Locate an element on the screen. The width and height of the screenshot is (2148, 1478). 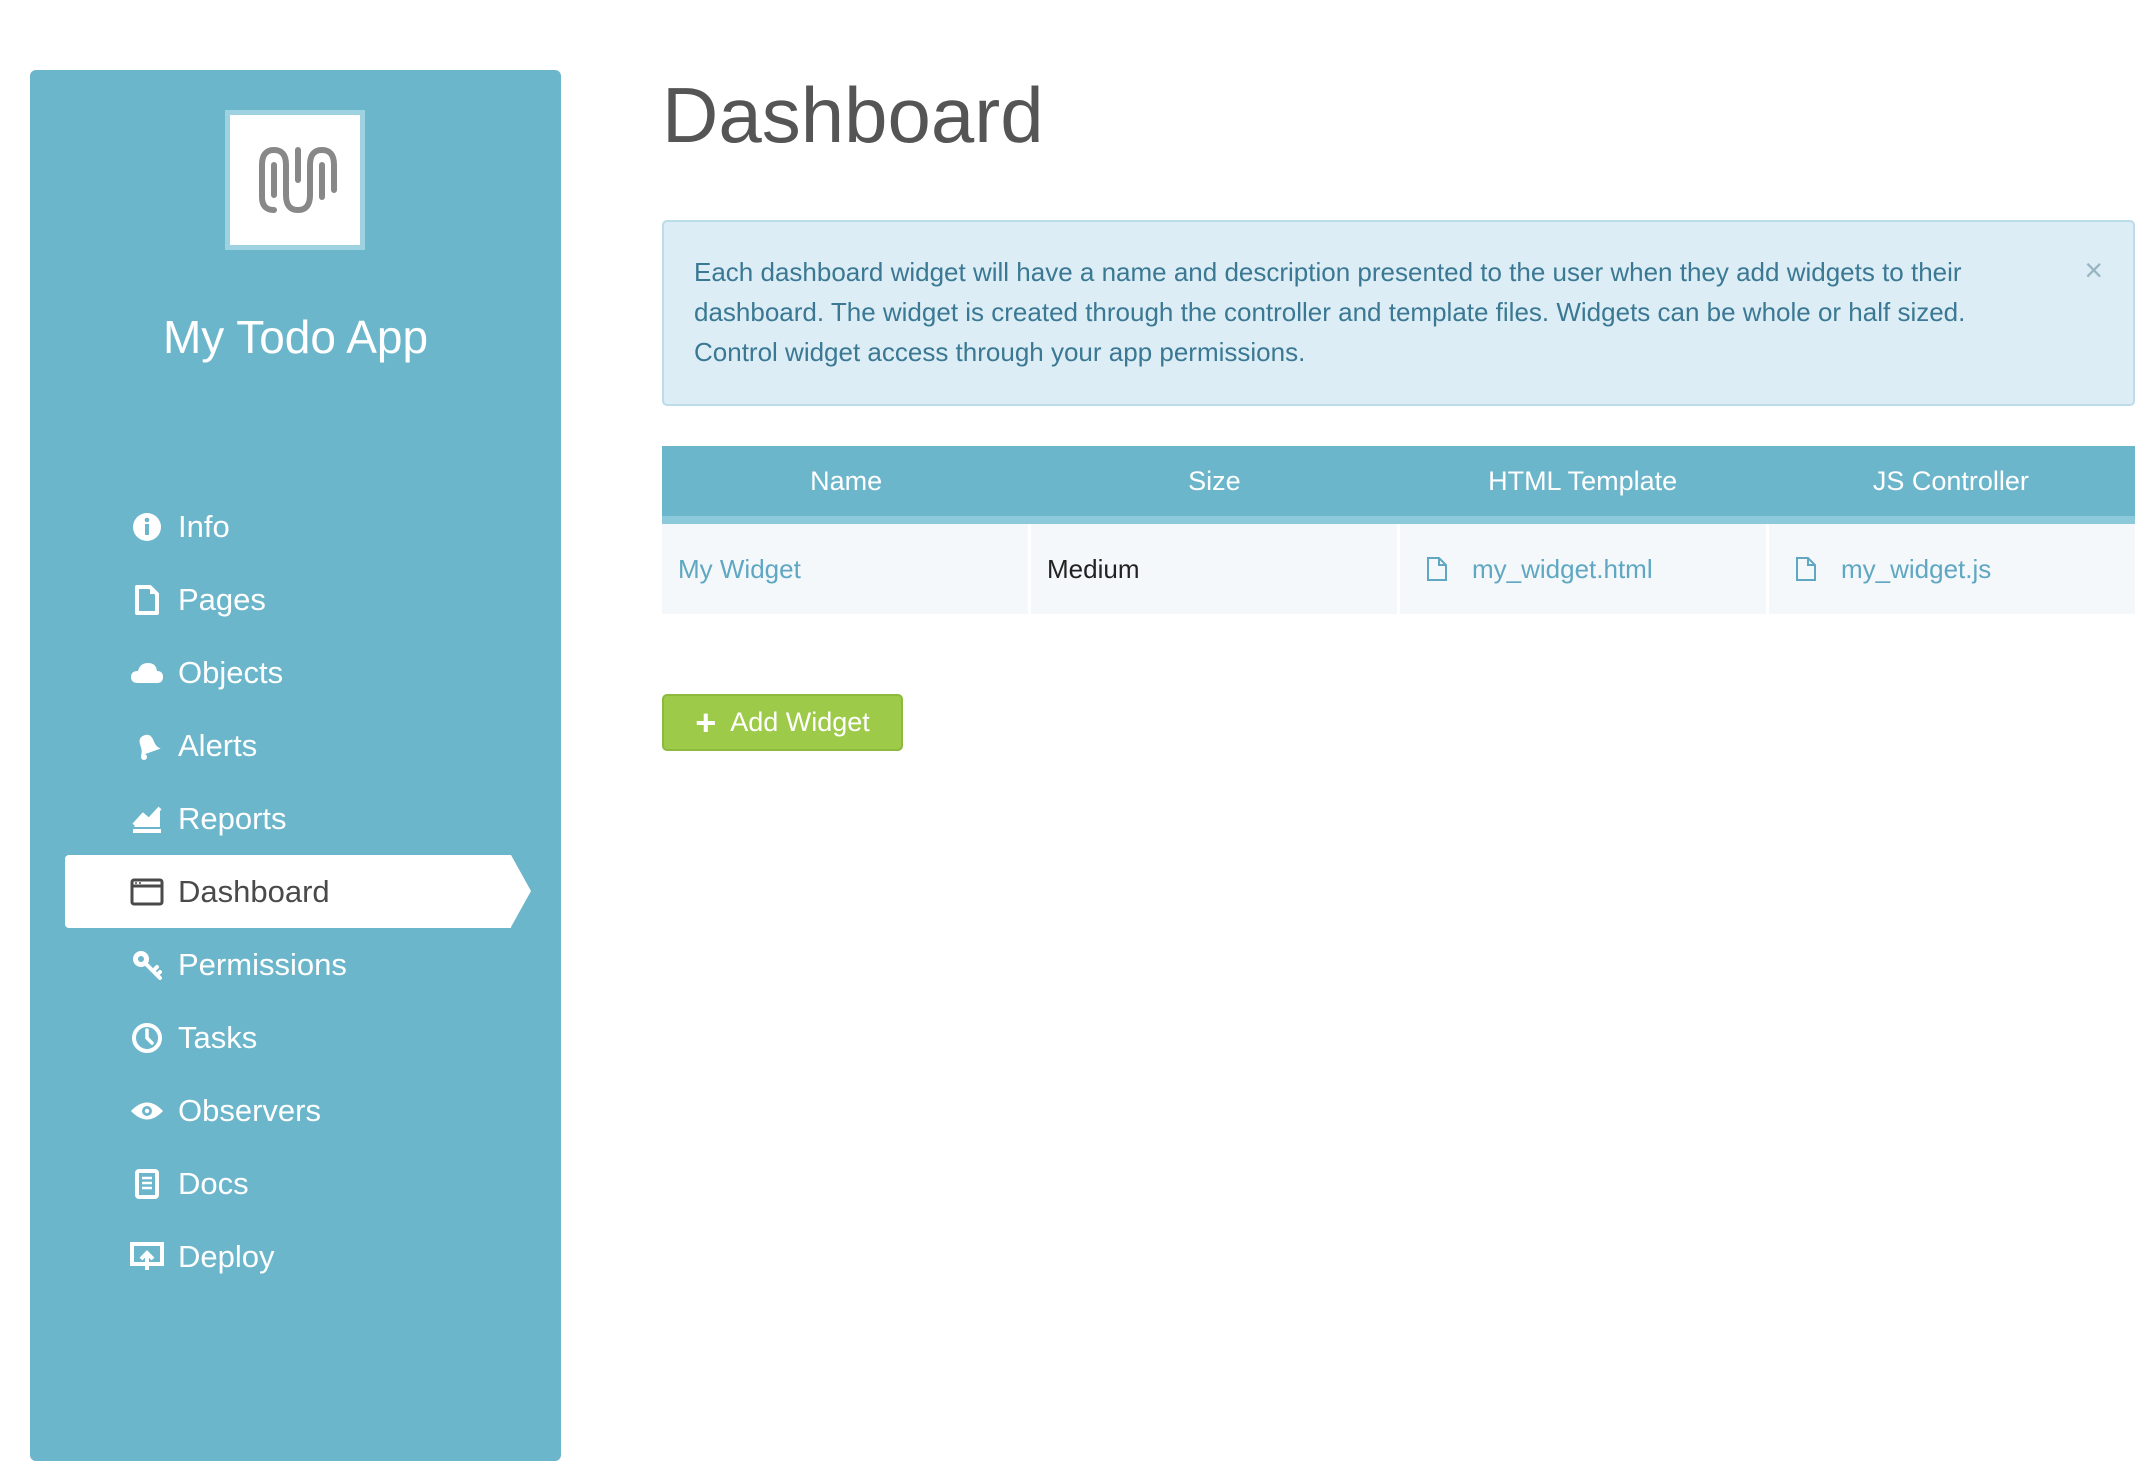
key-icon is located at coordinates (147, 965).